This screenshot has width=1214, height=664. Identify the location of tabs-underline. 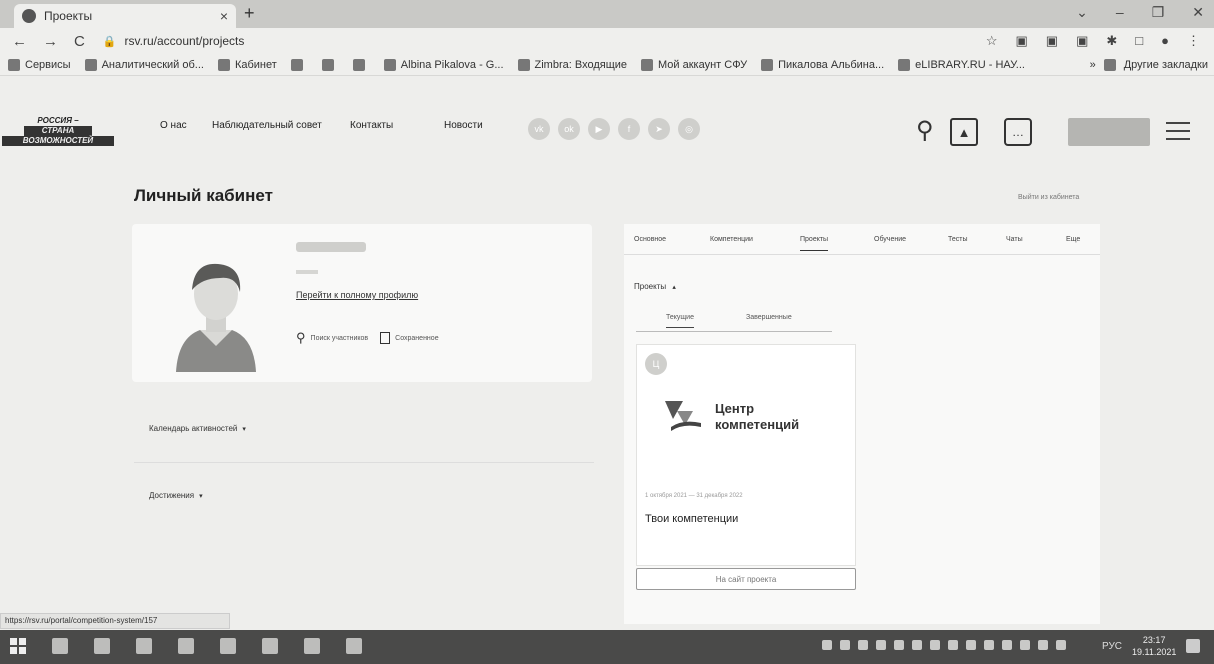
(862, 254).